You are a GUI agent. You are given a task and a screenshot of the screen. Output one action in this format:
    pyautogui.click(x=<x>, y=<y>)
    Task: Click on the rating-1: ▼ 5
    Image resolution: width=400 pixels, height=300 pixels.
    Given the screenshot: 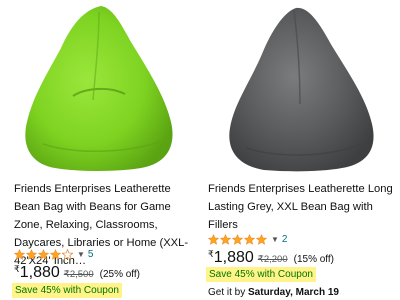 What is the action you would take?
    pyautogui.click(x=53, y=254)
    